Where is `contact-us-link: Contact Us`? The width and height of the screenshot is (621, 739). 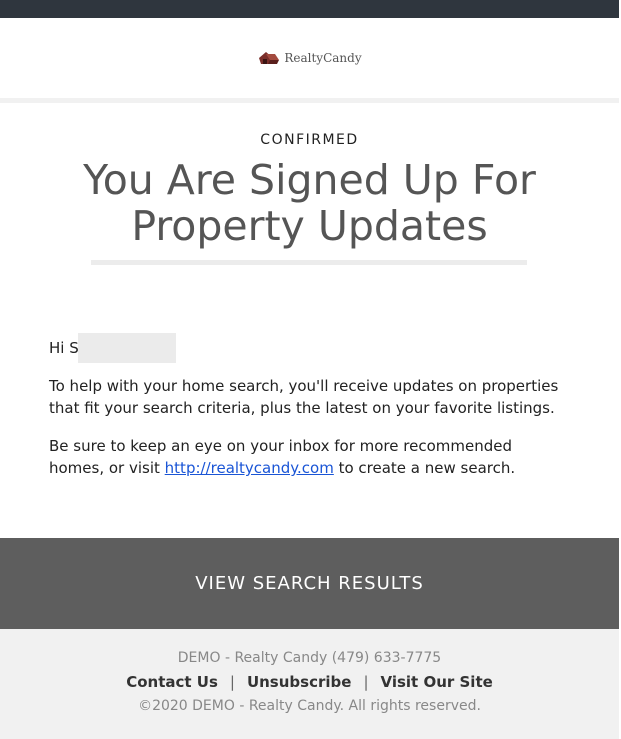
contact-us-link: Contact Us is located at coordinates (172, 682).